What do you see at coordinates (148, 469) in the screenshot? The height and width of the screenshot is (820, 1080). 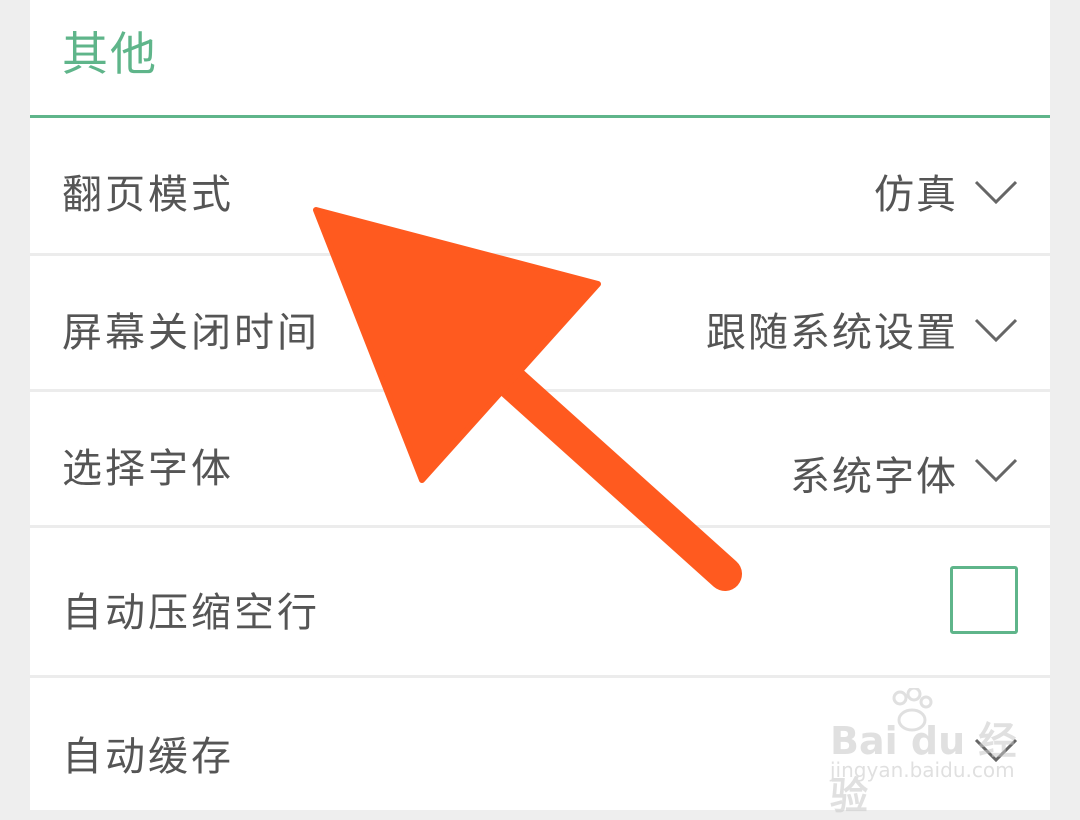 I see `setting-label: 选择字体` at bounding box center [148, 469].